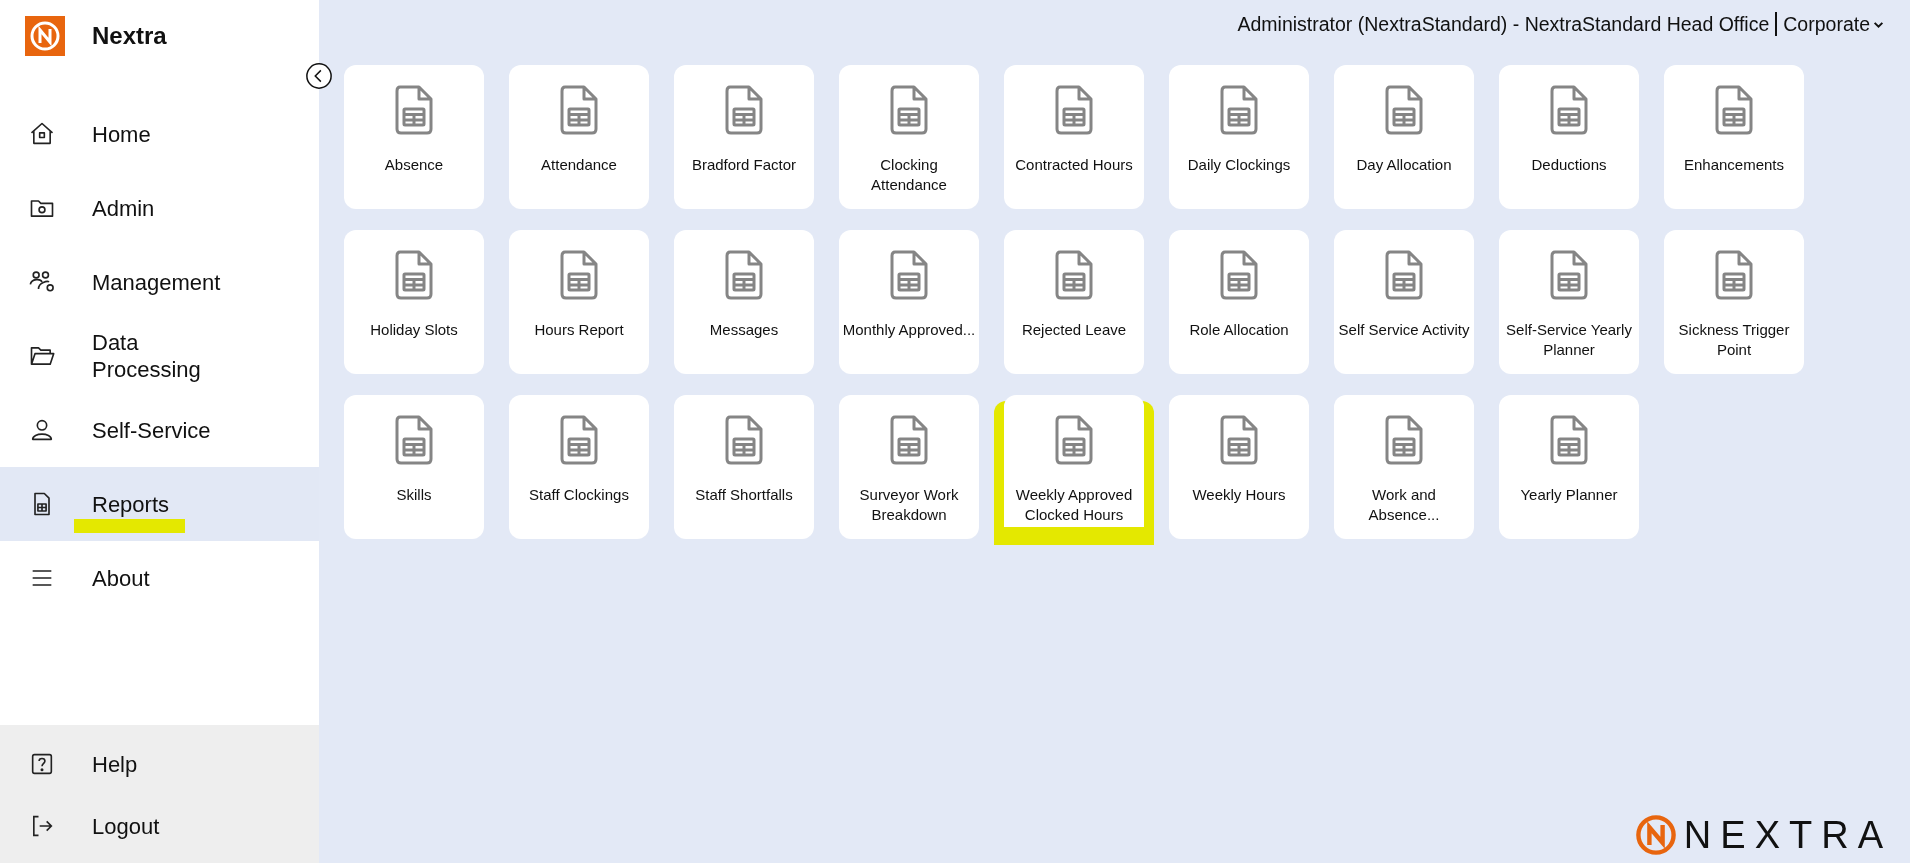  I want to click on brand-wordmark: NEXTRA, so click(1787, 835).